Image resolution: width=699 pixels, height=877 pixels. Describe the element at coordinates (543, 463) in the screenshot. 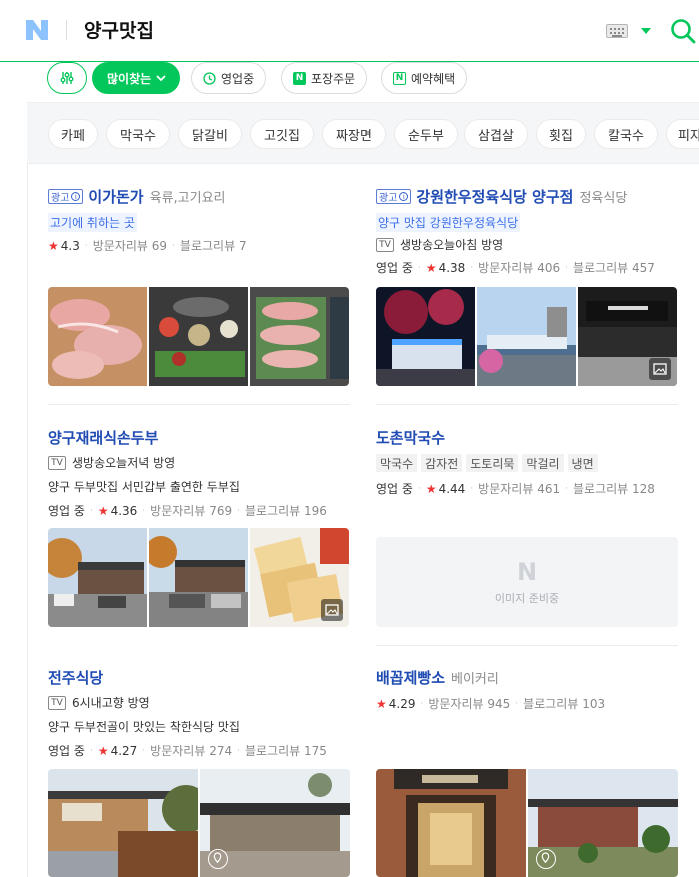

I see `menu-tag: 막걸리` at that location.